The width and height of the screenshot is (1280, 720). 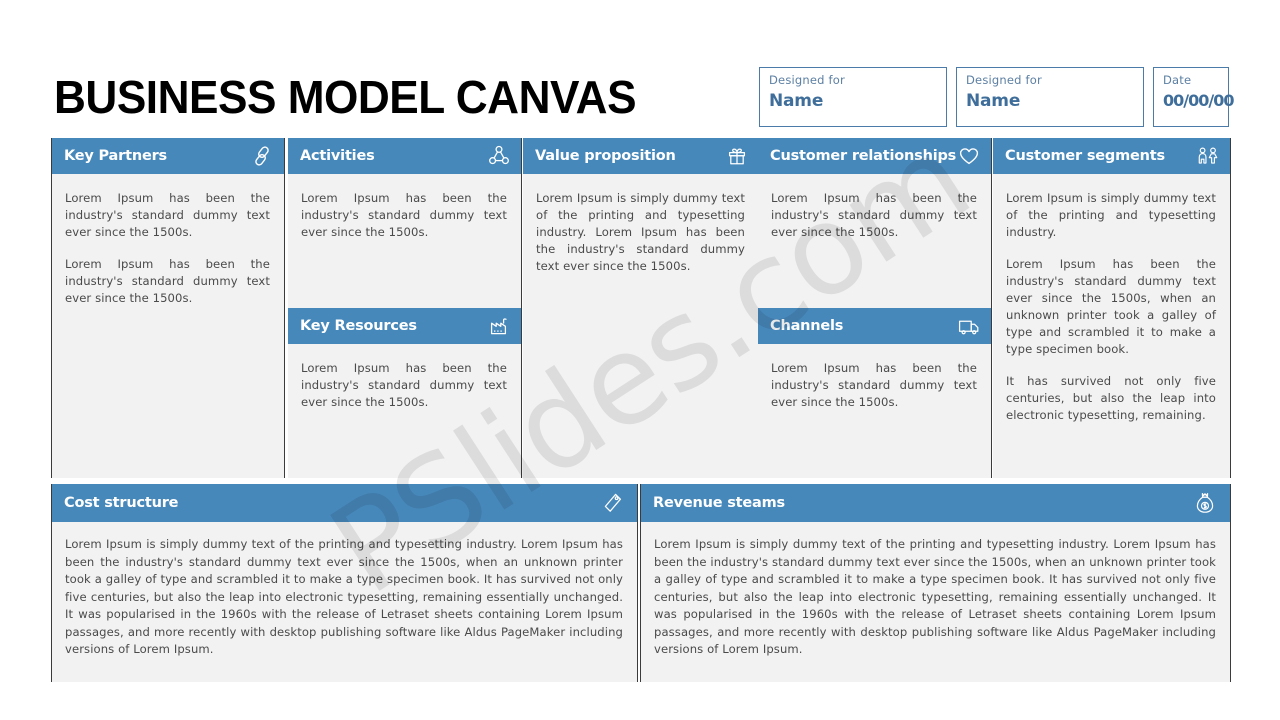 What do you see at coordinates (807, 80) in the screenshot?
I see `designed-for-label-1: Designed for` at bounding box center [807, 80].